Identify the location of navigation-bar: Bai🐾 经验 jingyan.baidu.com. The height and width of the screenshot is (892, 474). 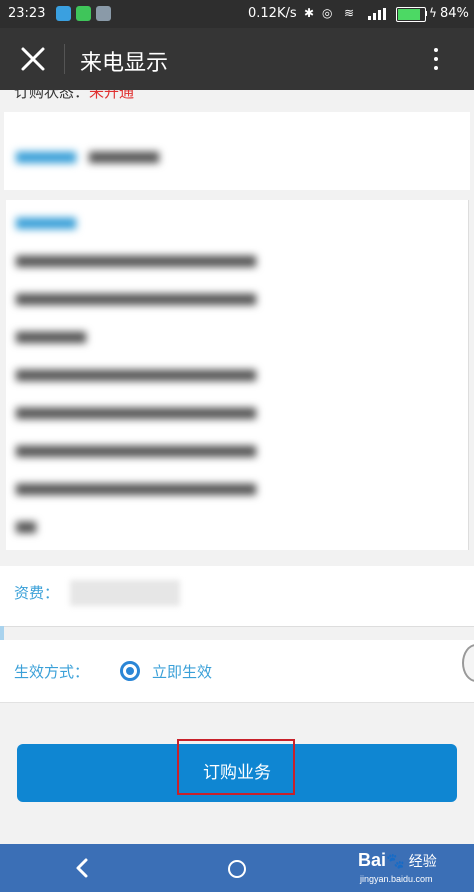
(237, 868).